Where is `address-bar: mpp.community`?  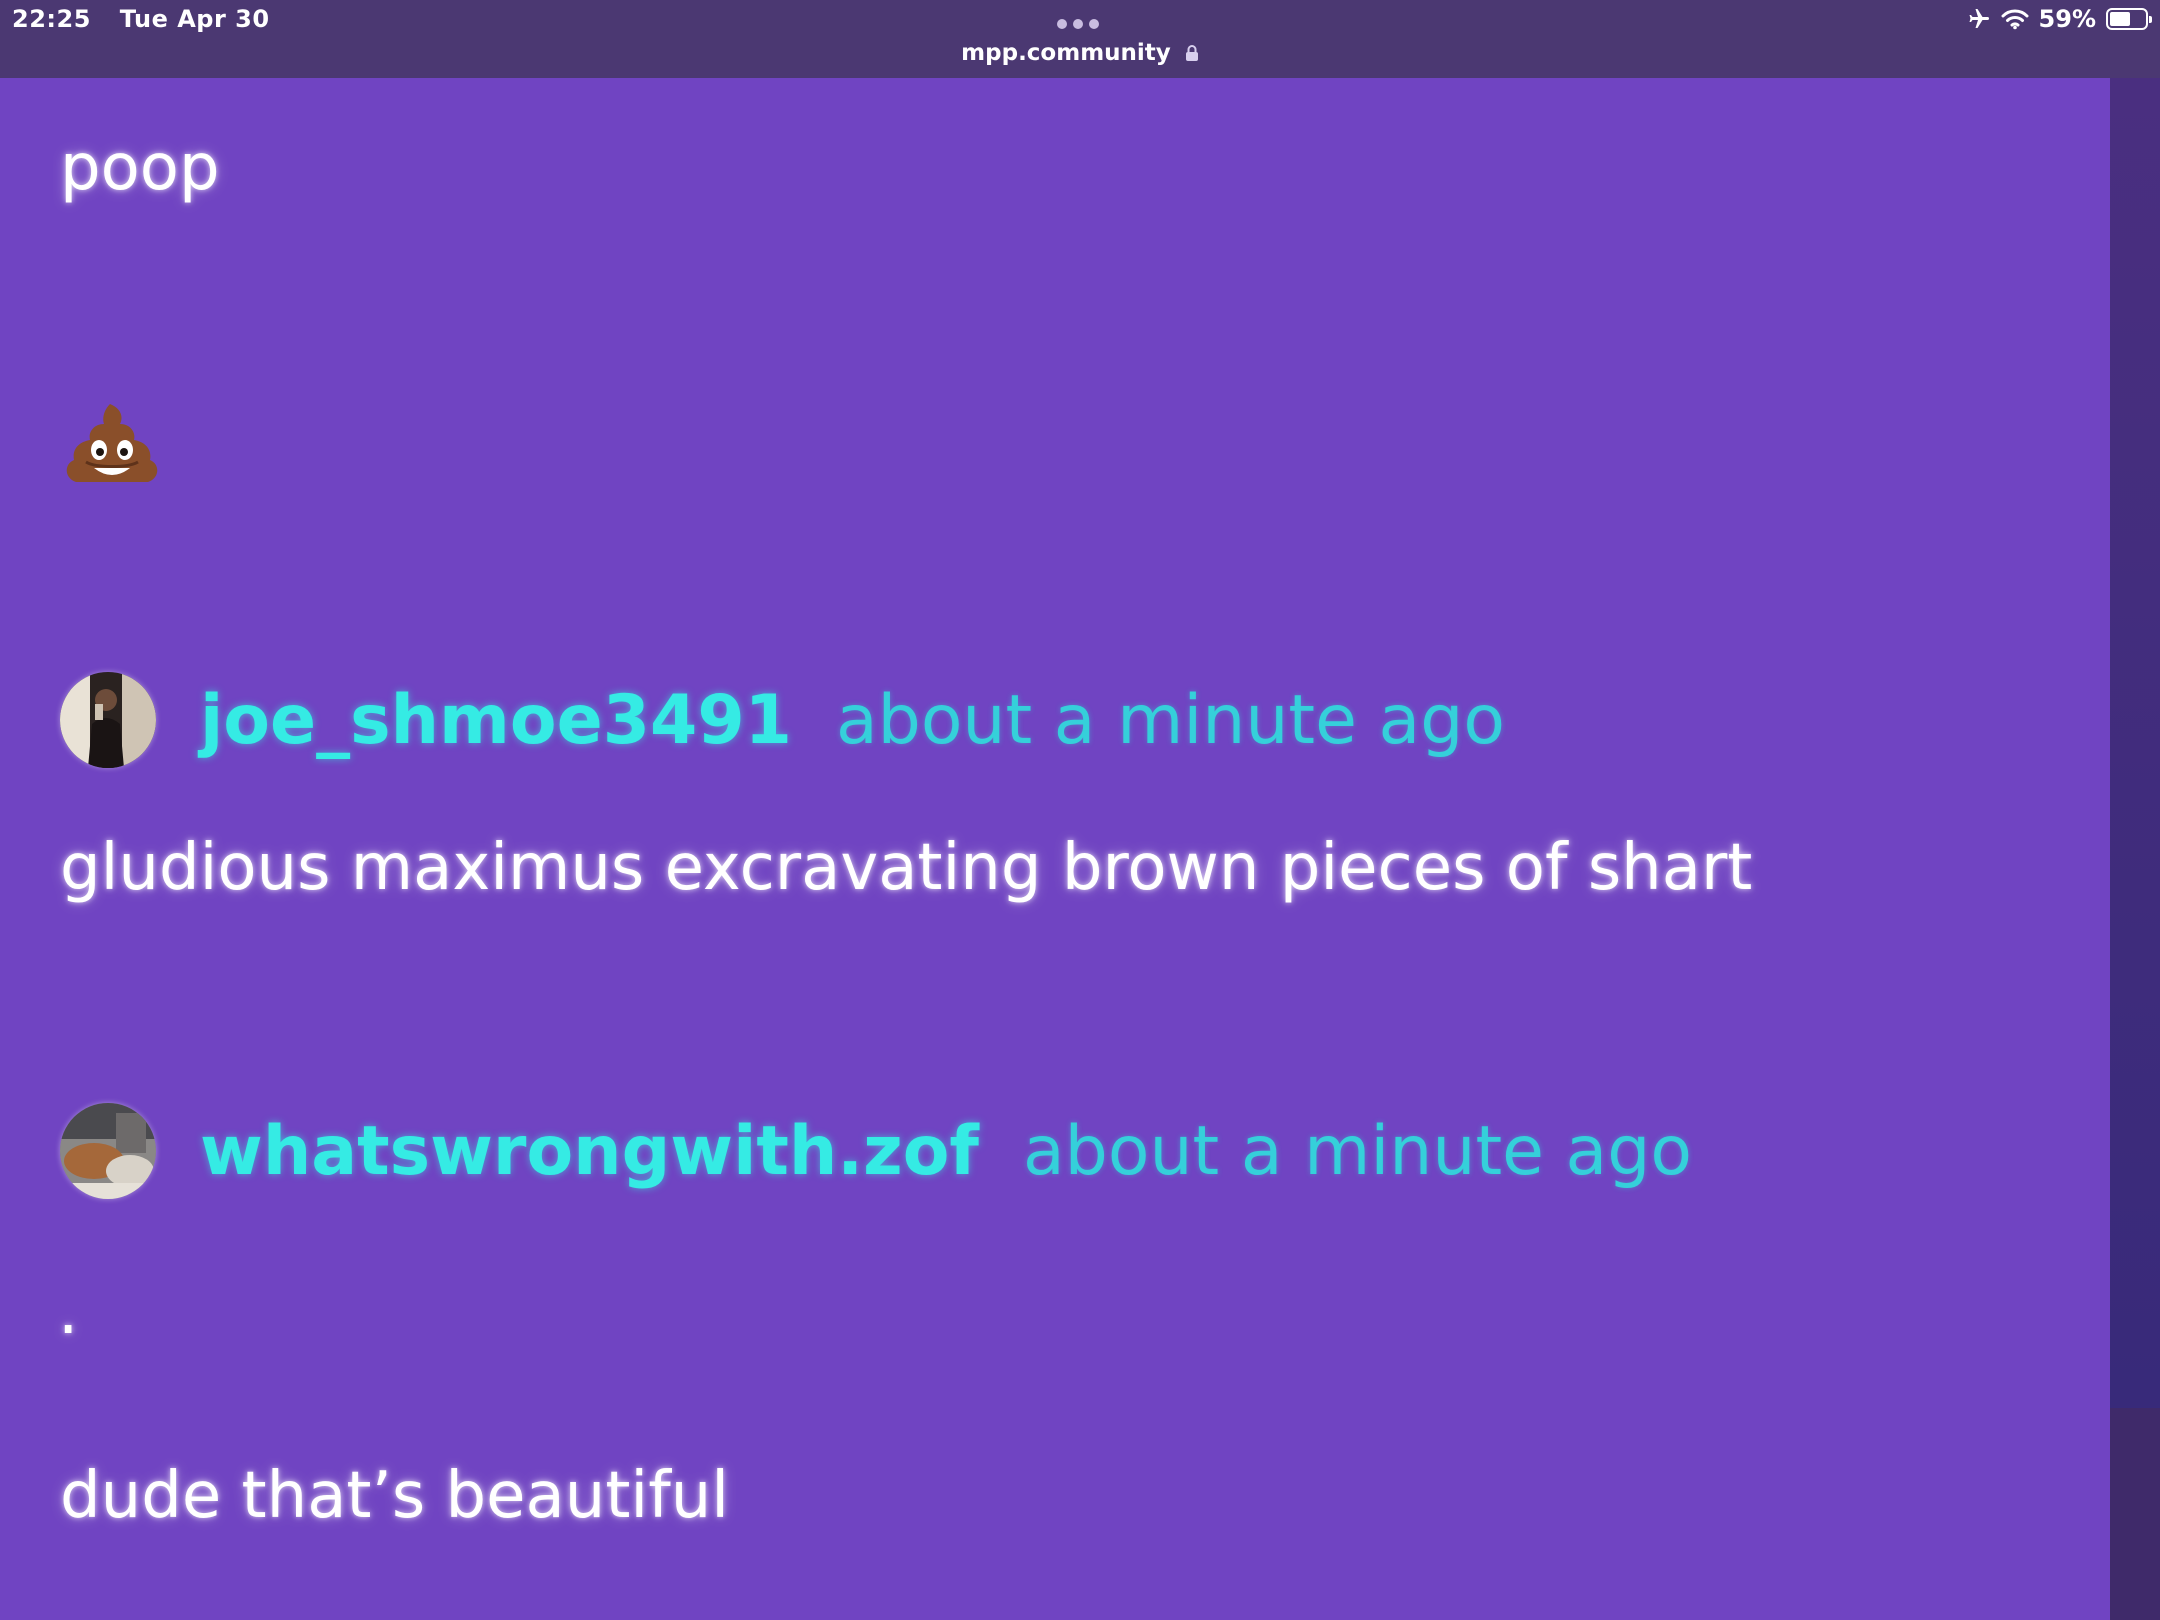
address-bar: mpp.community is located at coordinates (1080, 53).